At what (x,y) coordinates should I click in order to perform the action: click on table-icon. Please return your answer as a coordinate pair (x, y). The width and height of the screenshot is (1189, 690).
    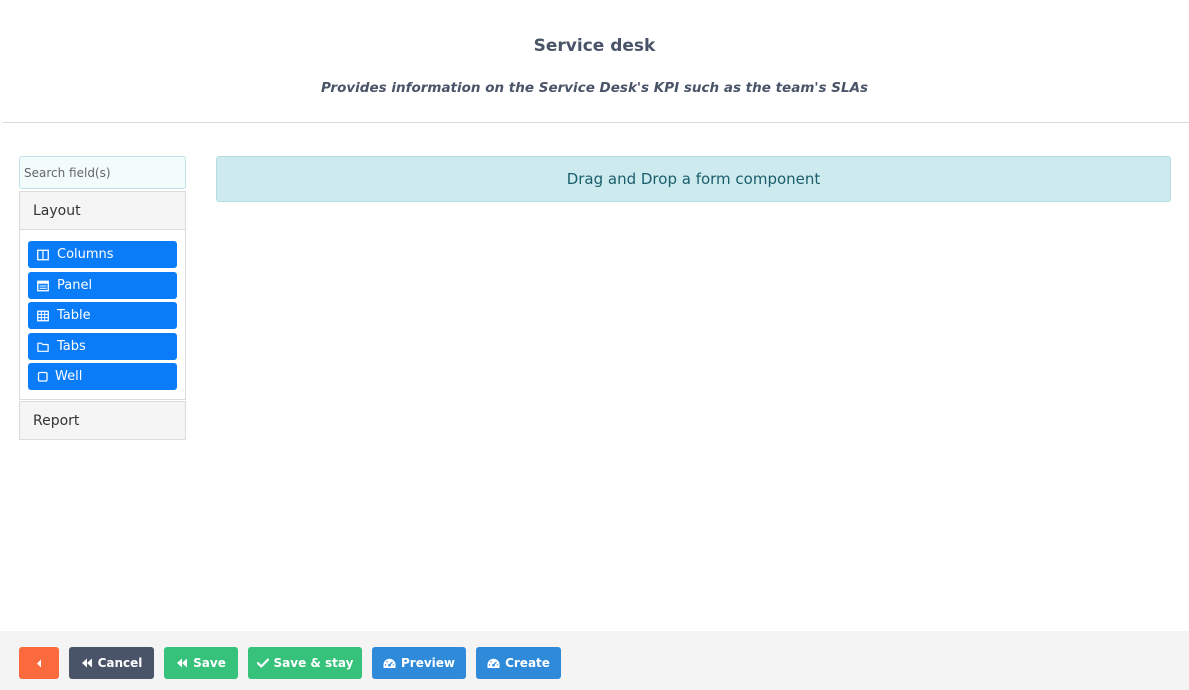
    Looking at the image, I should click on (43, 316).